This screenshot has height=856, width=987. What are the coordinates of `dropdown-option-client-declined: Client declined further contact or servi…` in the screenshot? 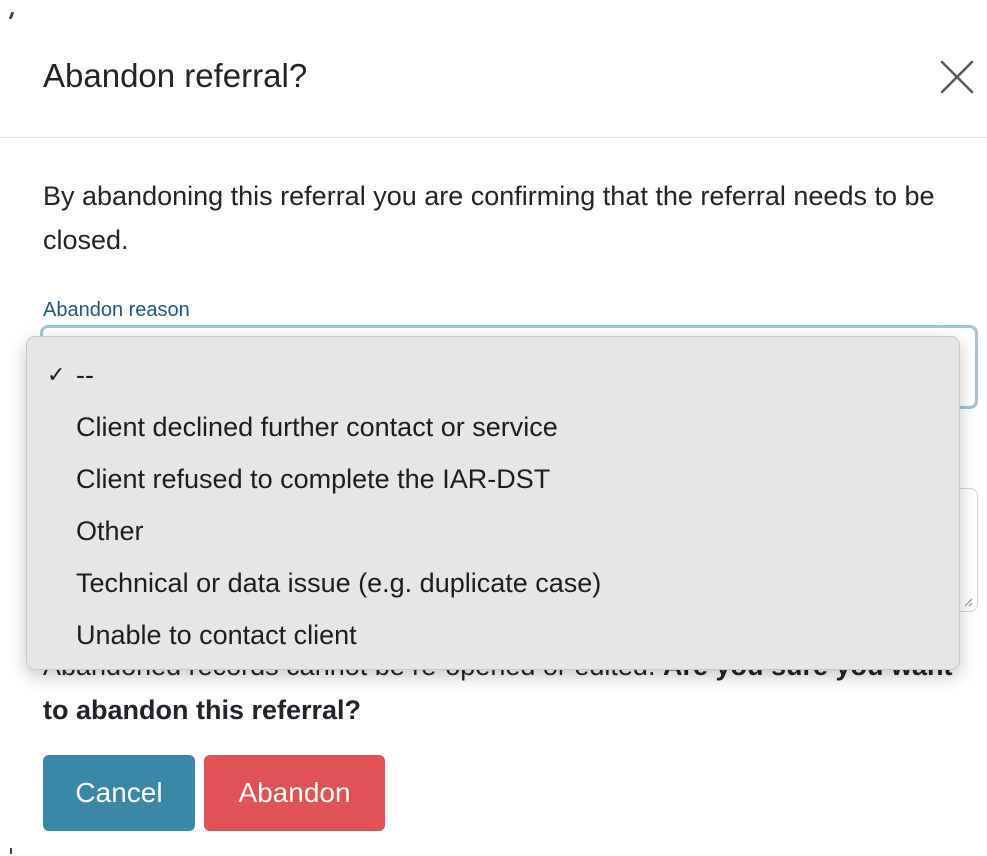 It's located at (493, 427).